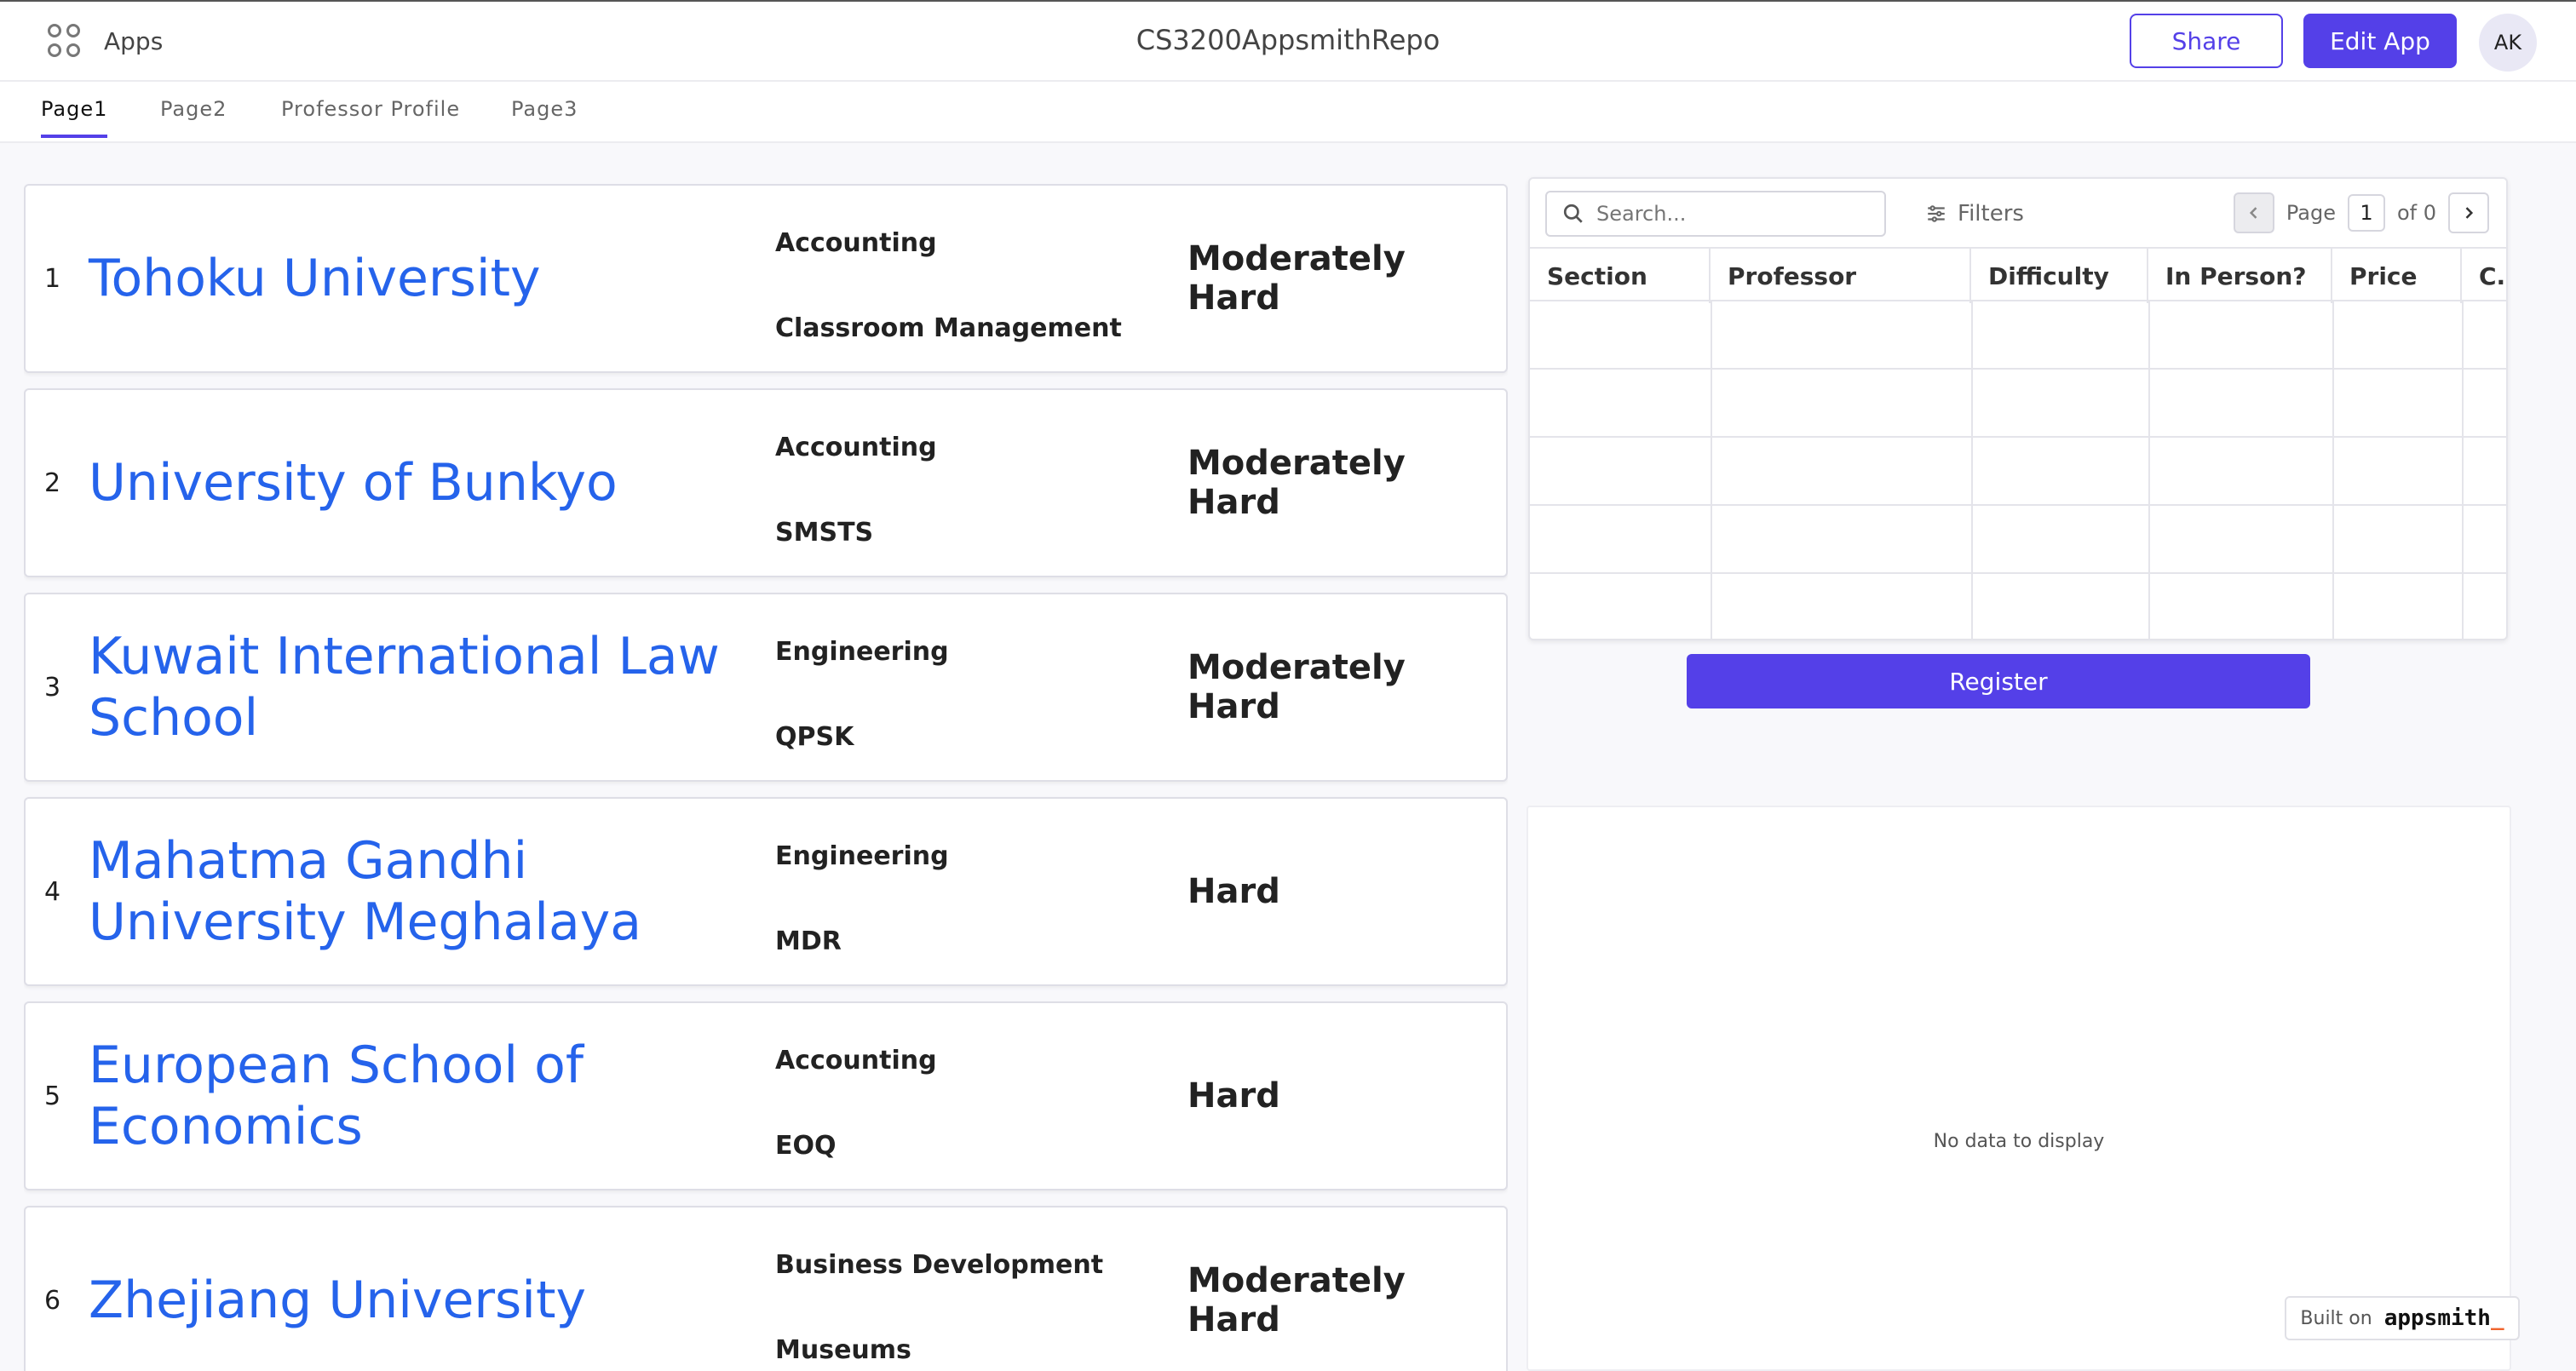 The width and height of the screenshot is (2576, 1371). Describe the element at coordinates (413, 1289) in the screenshot. I see `university-name: Zhejiang University` at that location.